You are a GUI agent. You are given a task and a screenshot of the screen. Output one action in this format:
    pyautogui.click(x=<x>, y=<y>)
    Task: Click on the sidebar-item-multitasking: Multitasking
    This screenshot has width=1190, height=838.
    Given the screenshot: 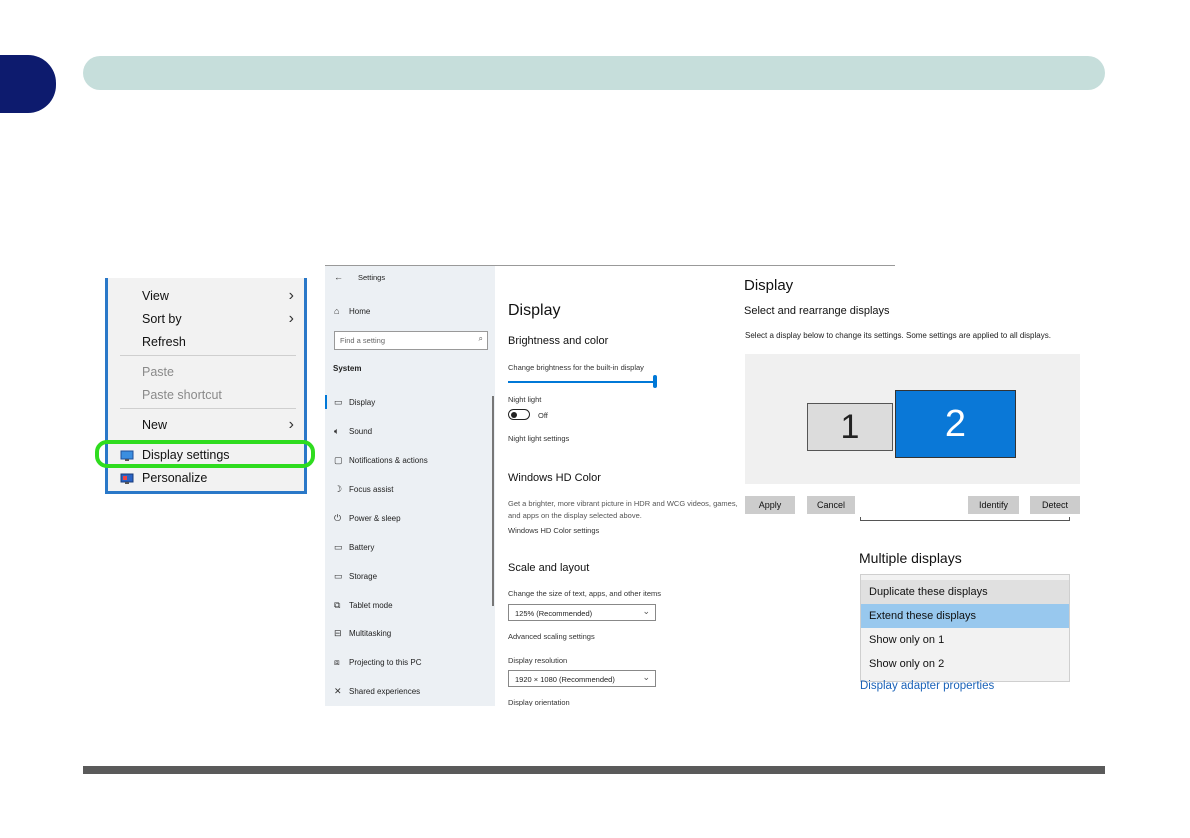 What is the action you would take?
    pyautogui.click(x=370, y=633)
    